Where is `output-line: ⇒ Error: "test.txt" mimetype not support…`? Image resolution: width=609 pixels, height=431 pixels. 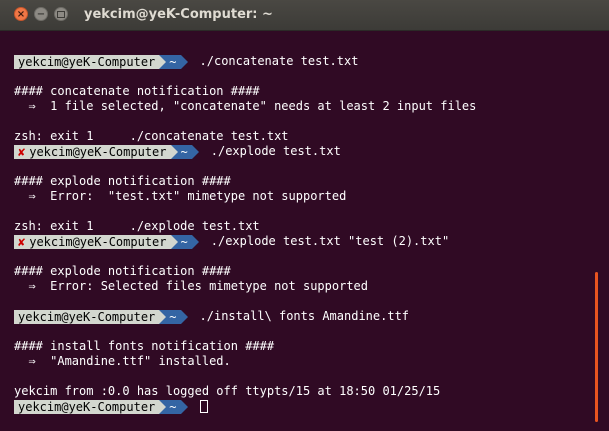 output-line: ⇒ Error: "test.txt" mimetype not support… is located at coordinates (180, 196).